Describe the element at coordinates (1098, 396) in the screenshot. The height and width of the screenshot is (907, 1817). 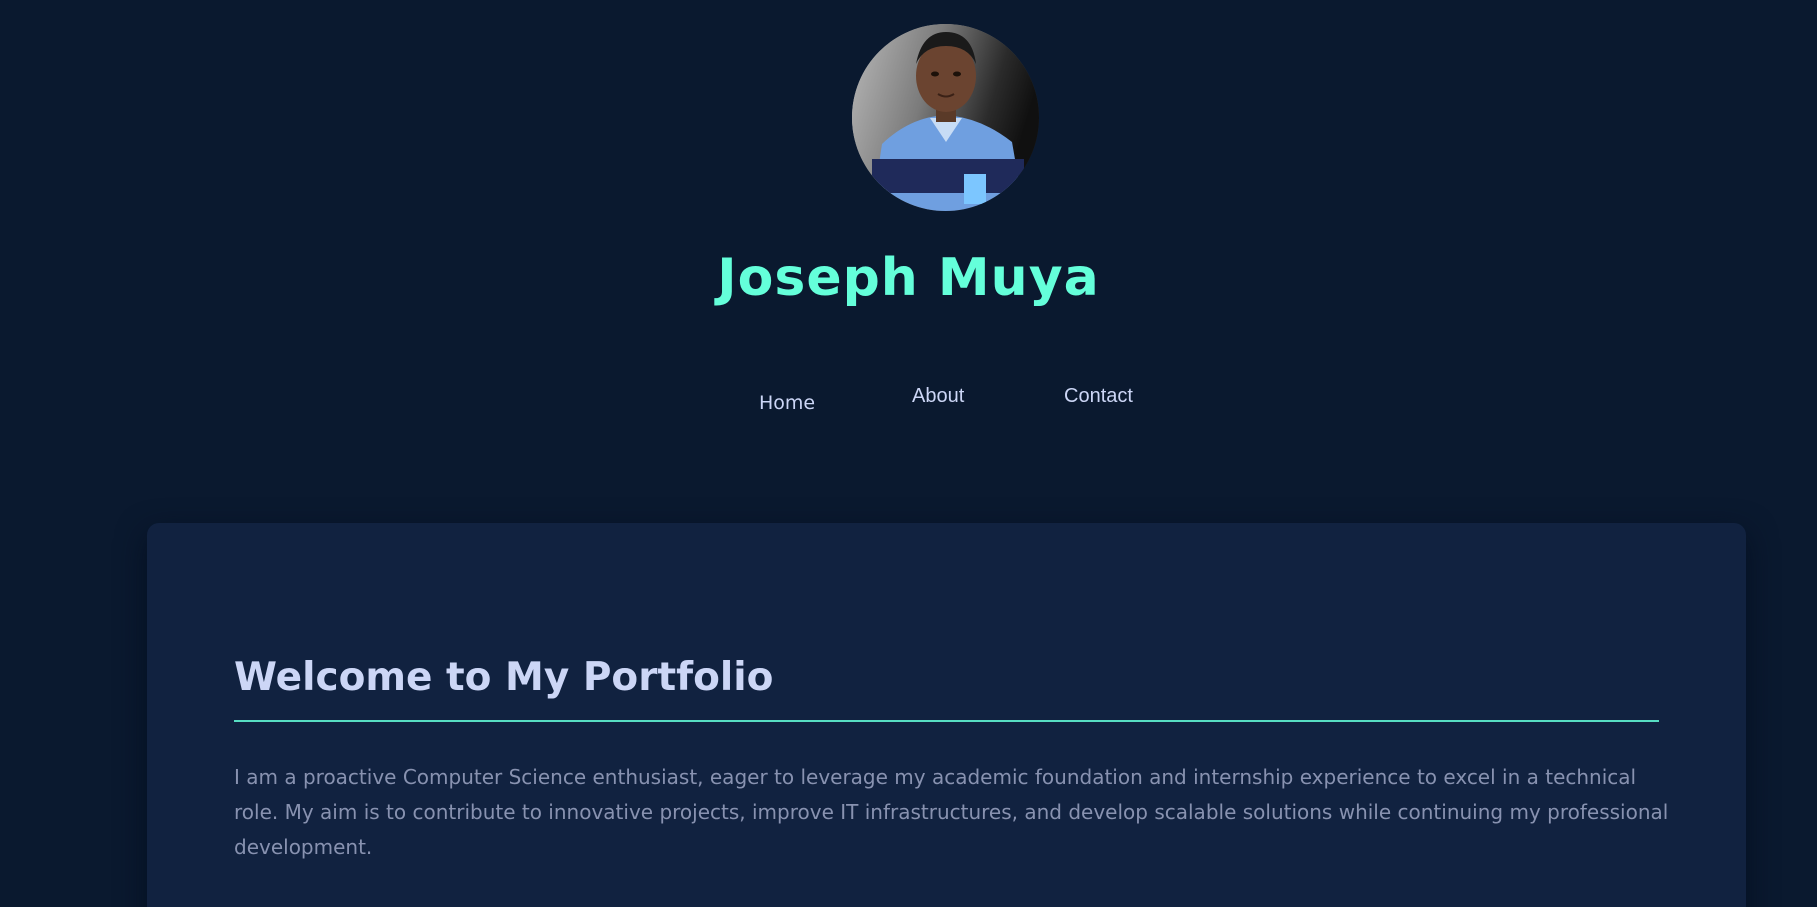
I see `nav-link-contact: Contact` at that location.